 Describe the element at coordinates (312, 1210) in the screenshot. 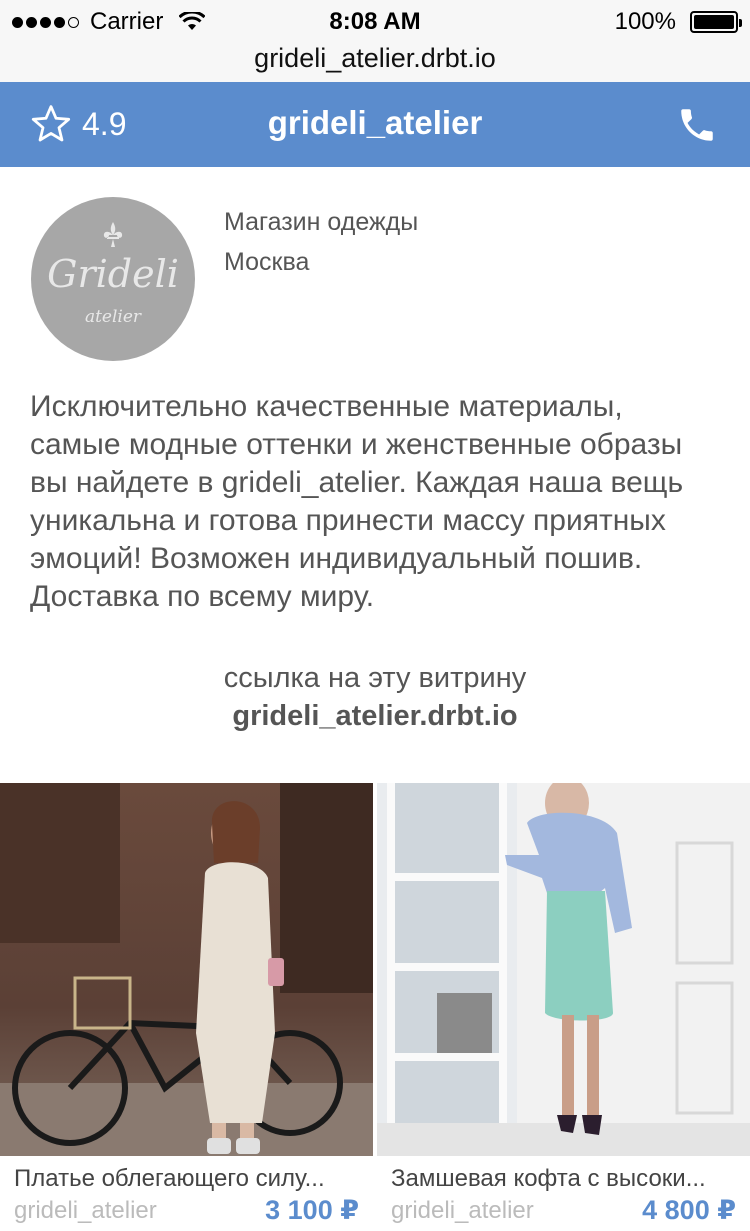

I see `product-price: 3 100 ₽` at that location.